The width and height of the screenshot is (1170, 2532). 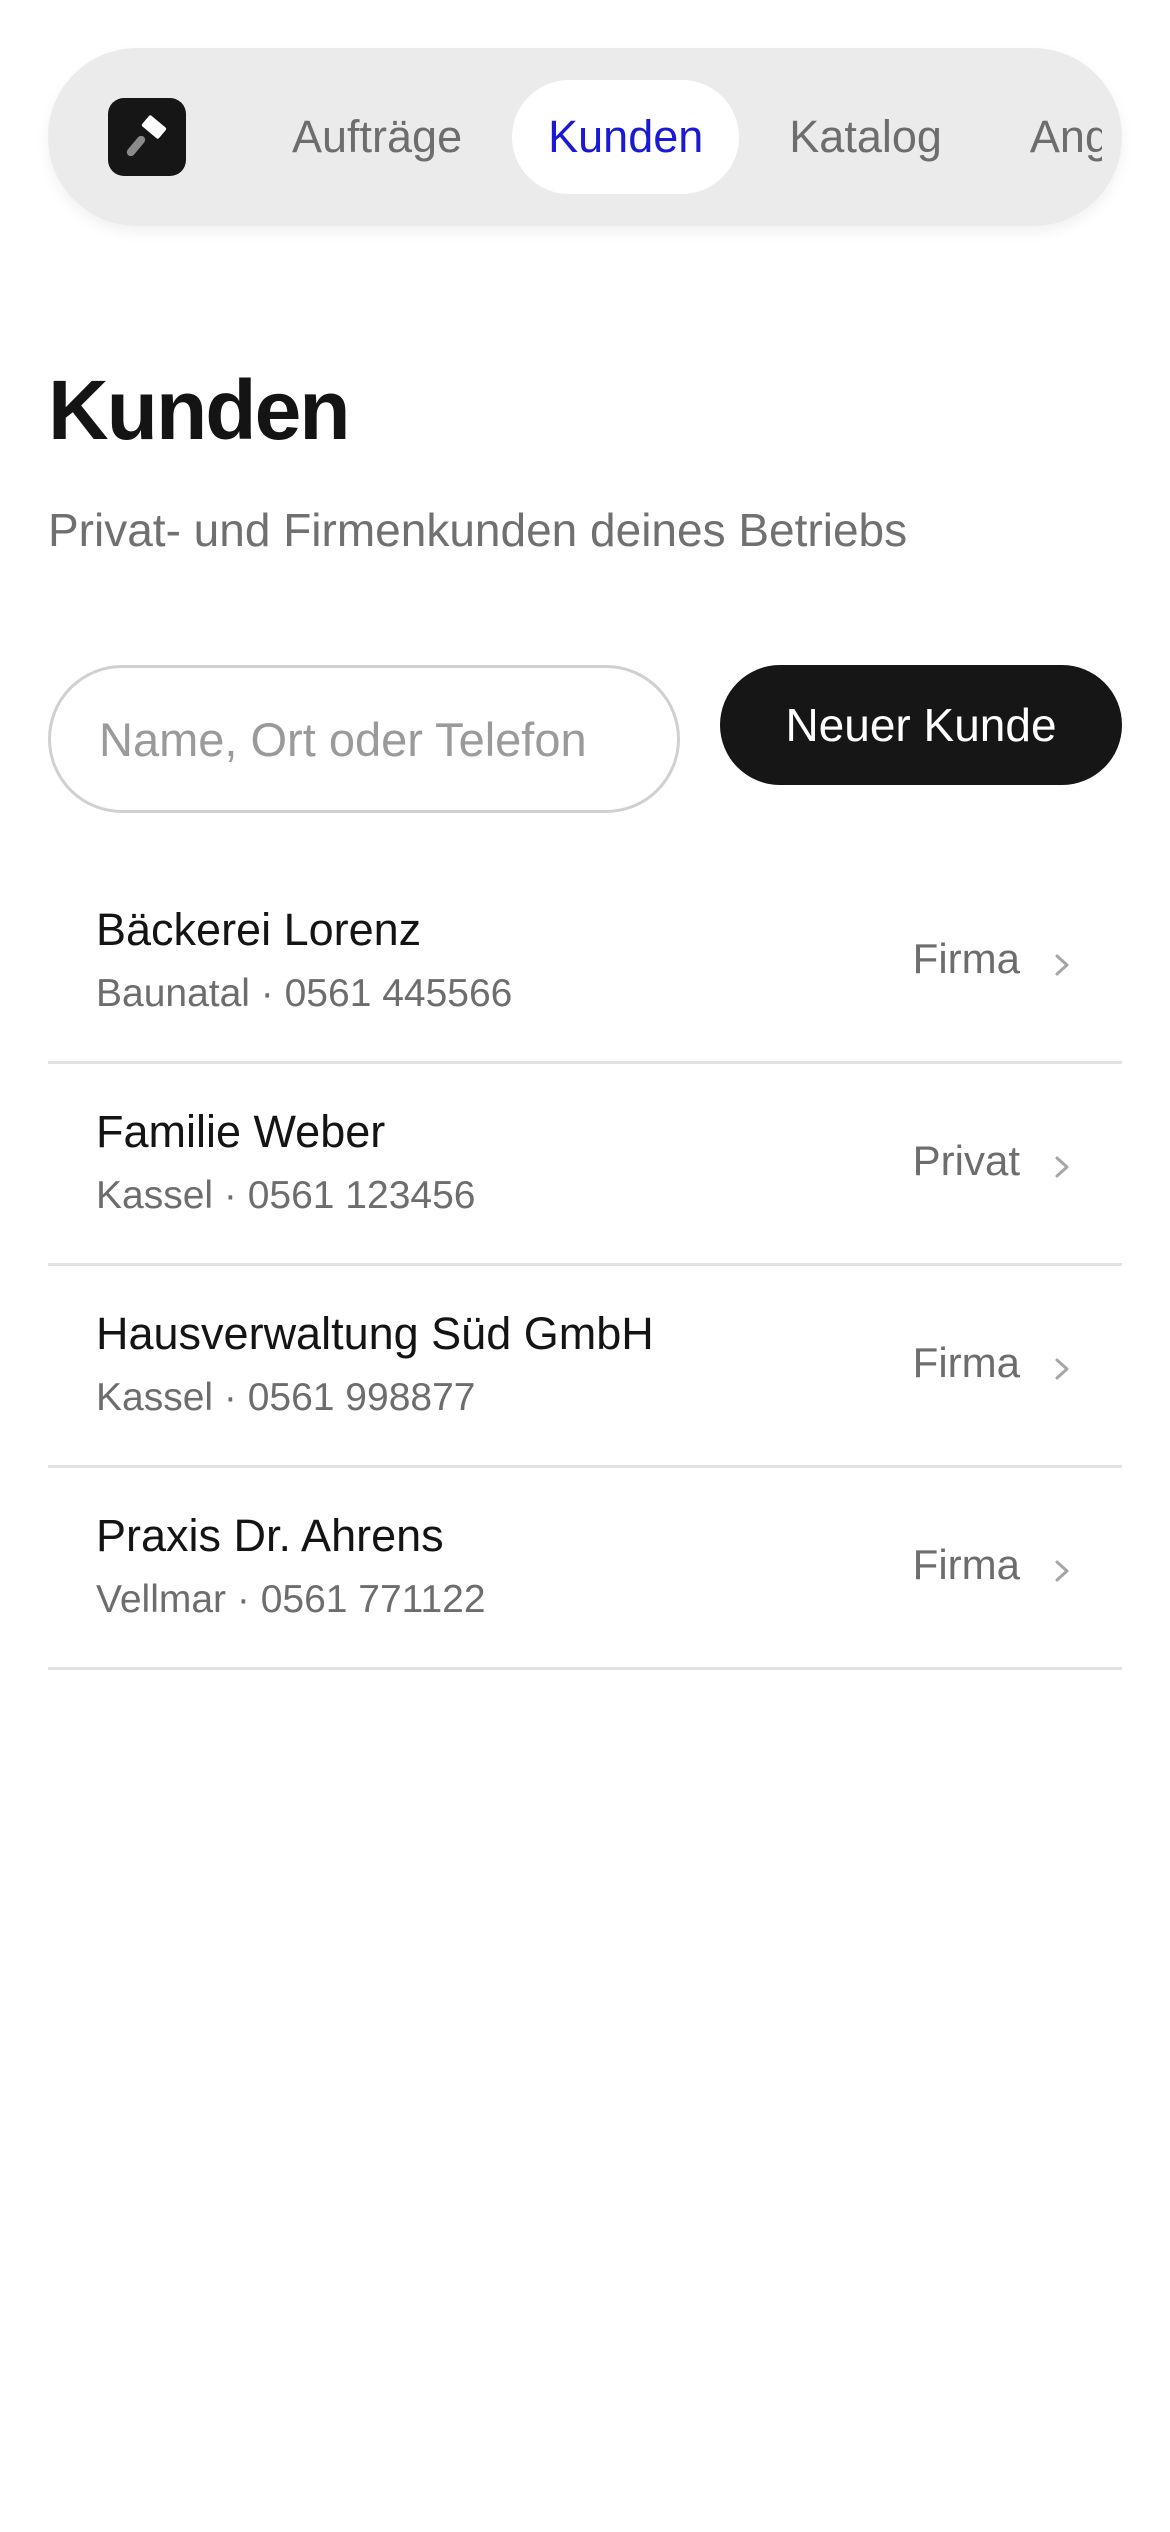 What do you see at coordinates (270, 1535) in the screenshot?
I see `customer-name: Praxis Dr. Ahrens` at bounding box center [270, 1535].